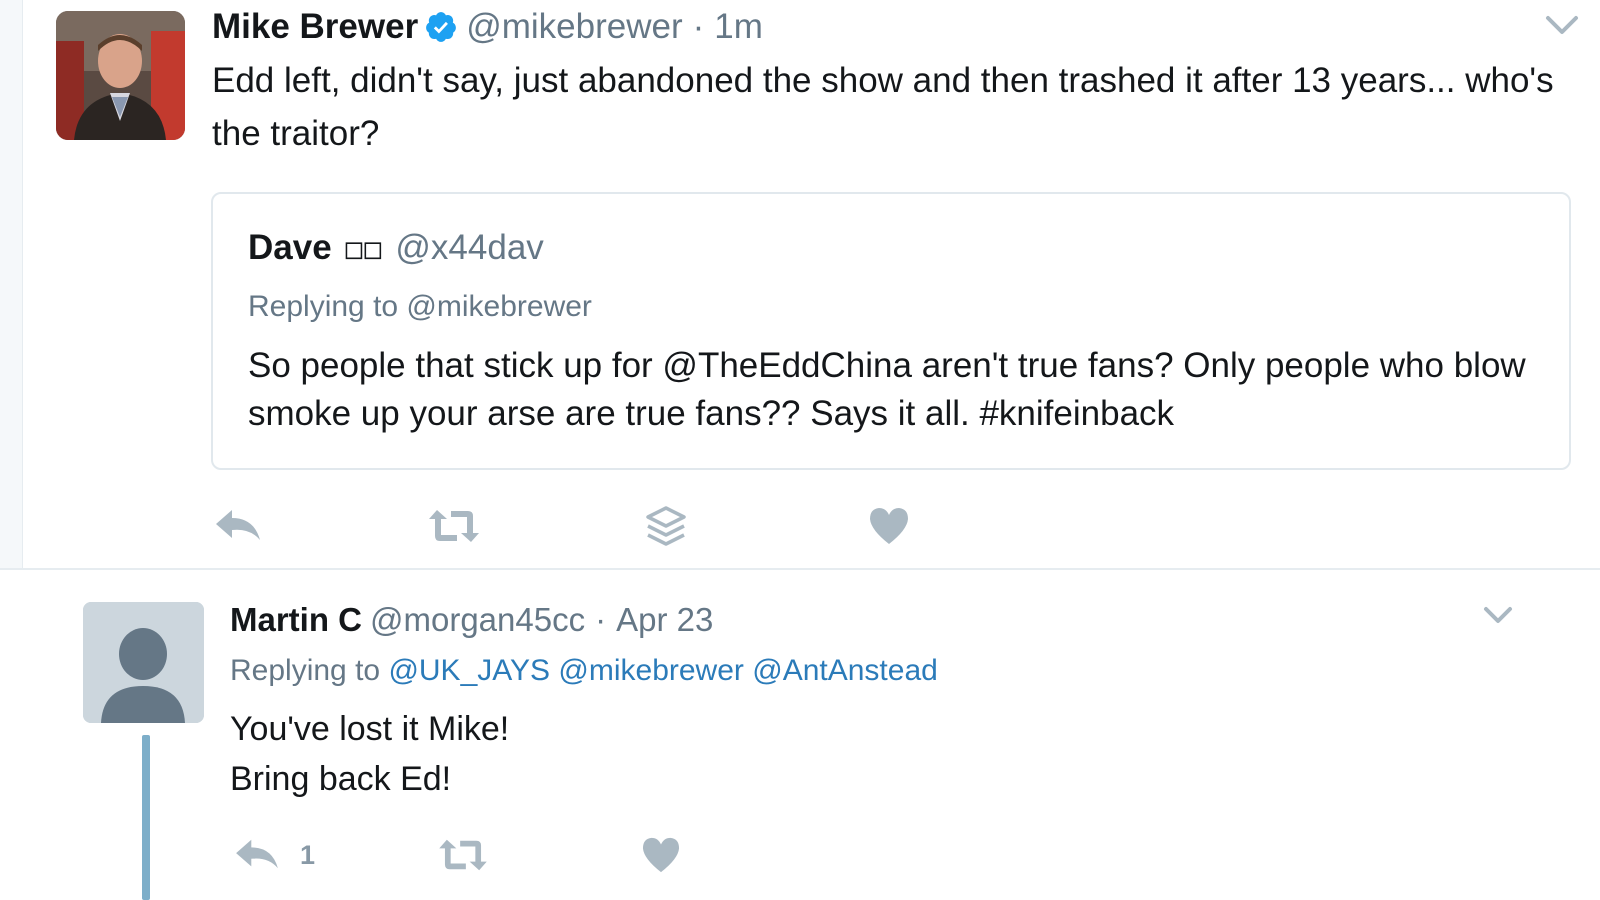  I want to click on quoted-replying-to: Replying to @mikebrewer, so click(420, 306).